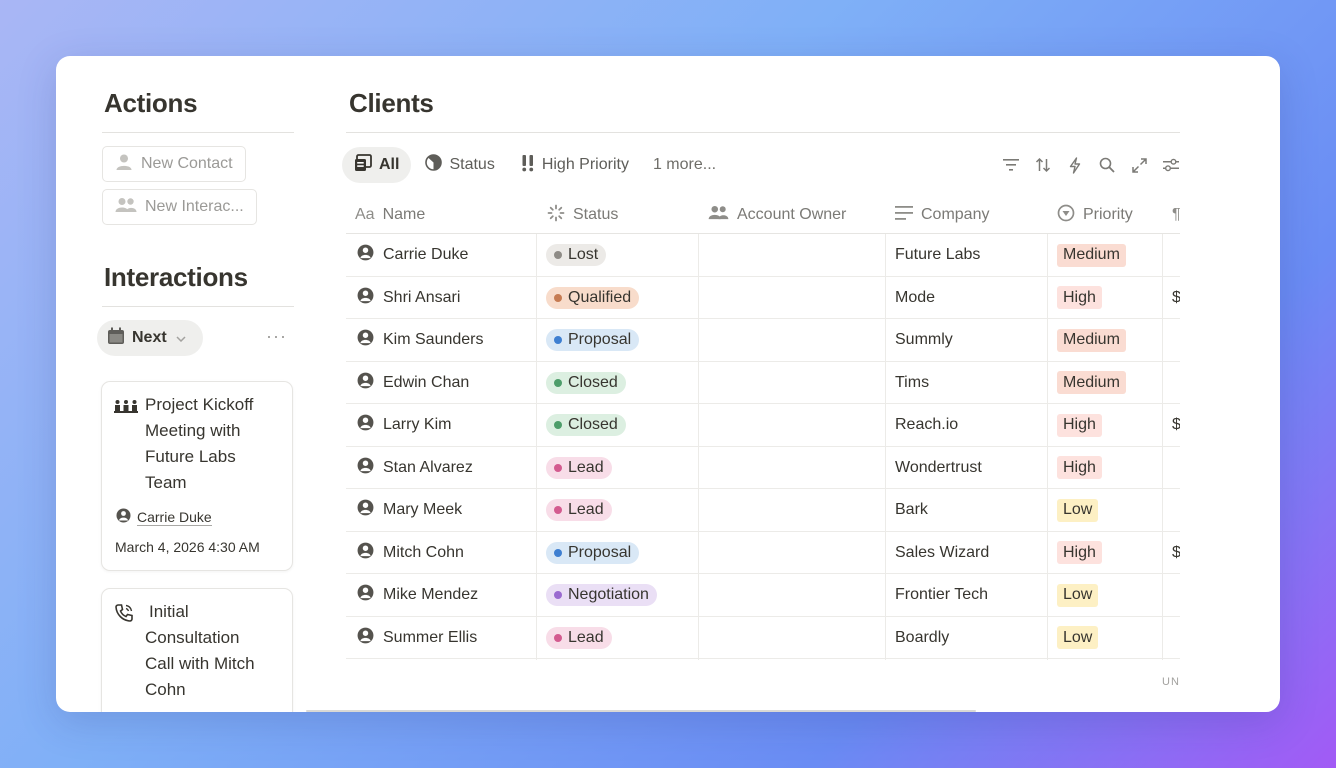  I want to click on column-header-company: Company, so click(942, 215).